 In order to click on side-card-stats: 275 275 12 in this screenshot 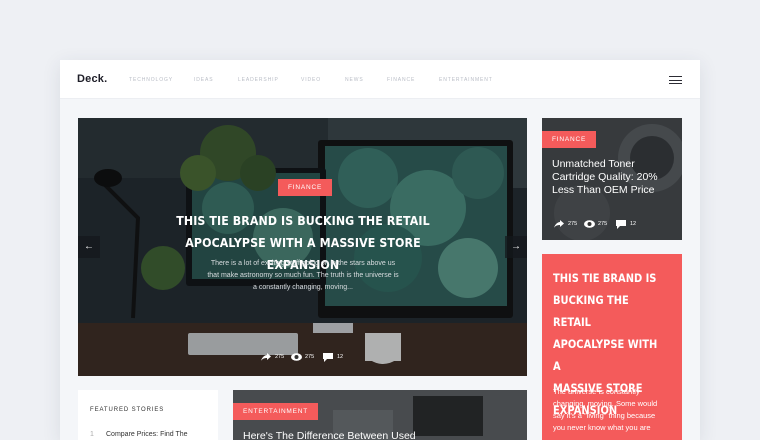, I will do `click(604, 224)`.